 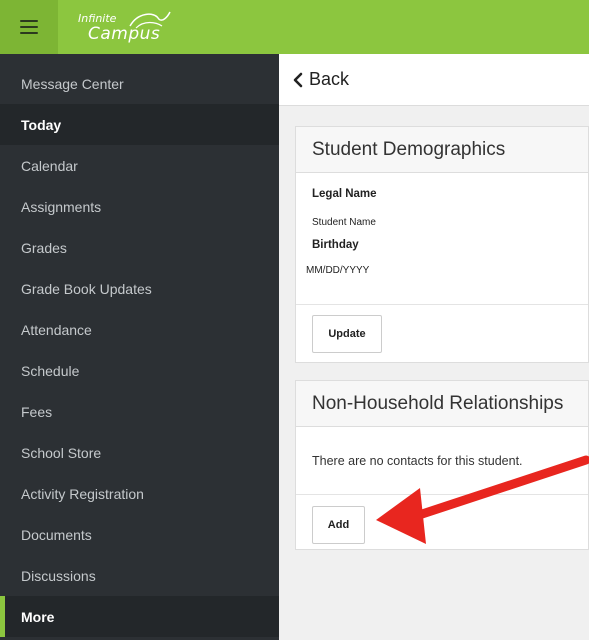 What do you see at coordinates (82, 493) in the screenshot?
I see `sidebar-item-label: Activity Registration` at bounding box center [82, 493].